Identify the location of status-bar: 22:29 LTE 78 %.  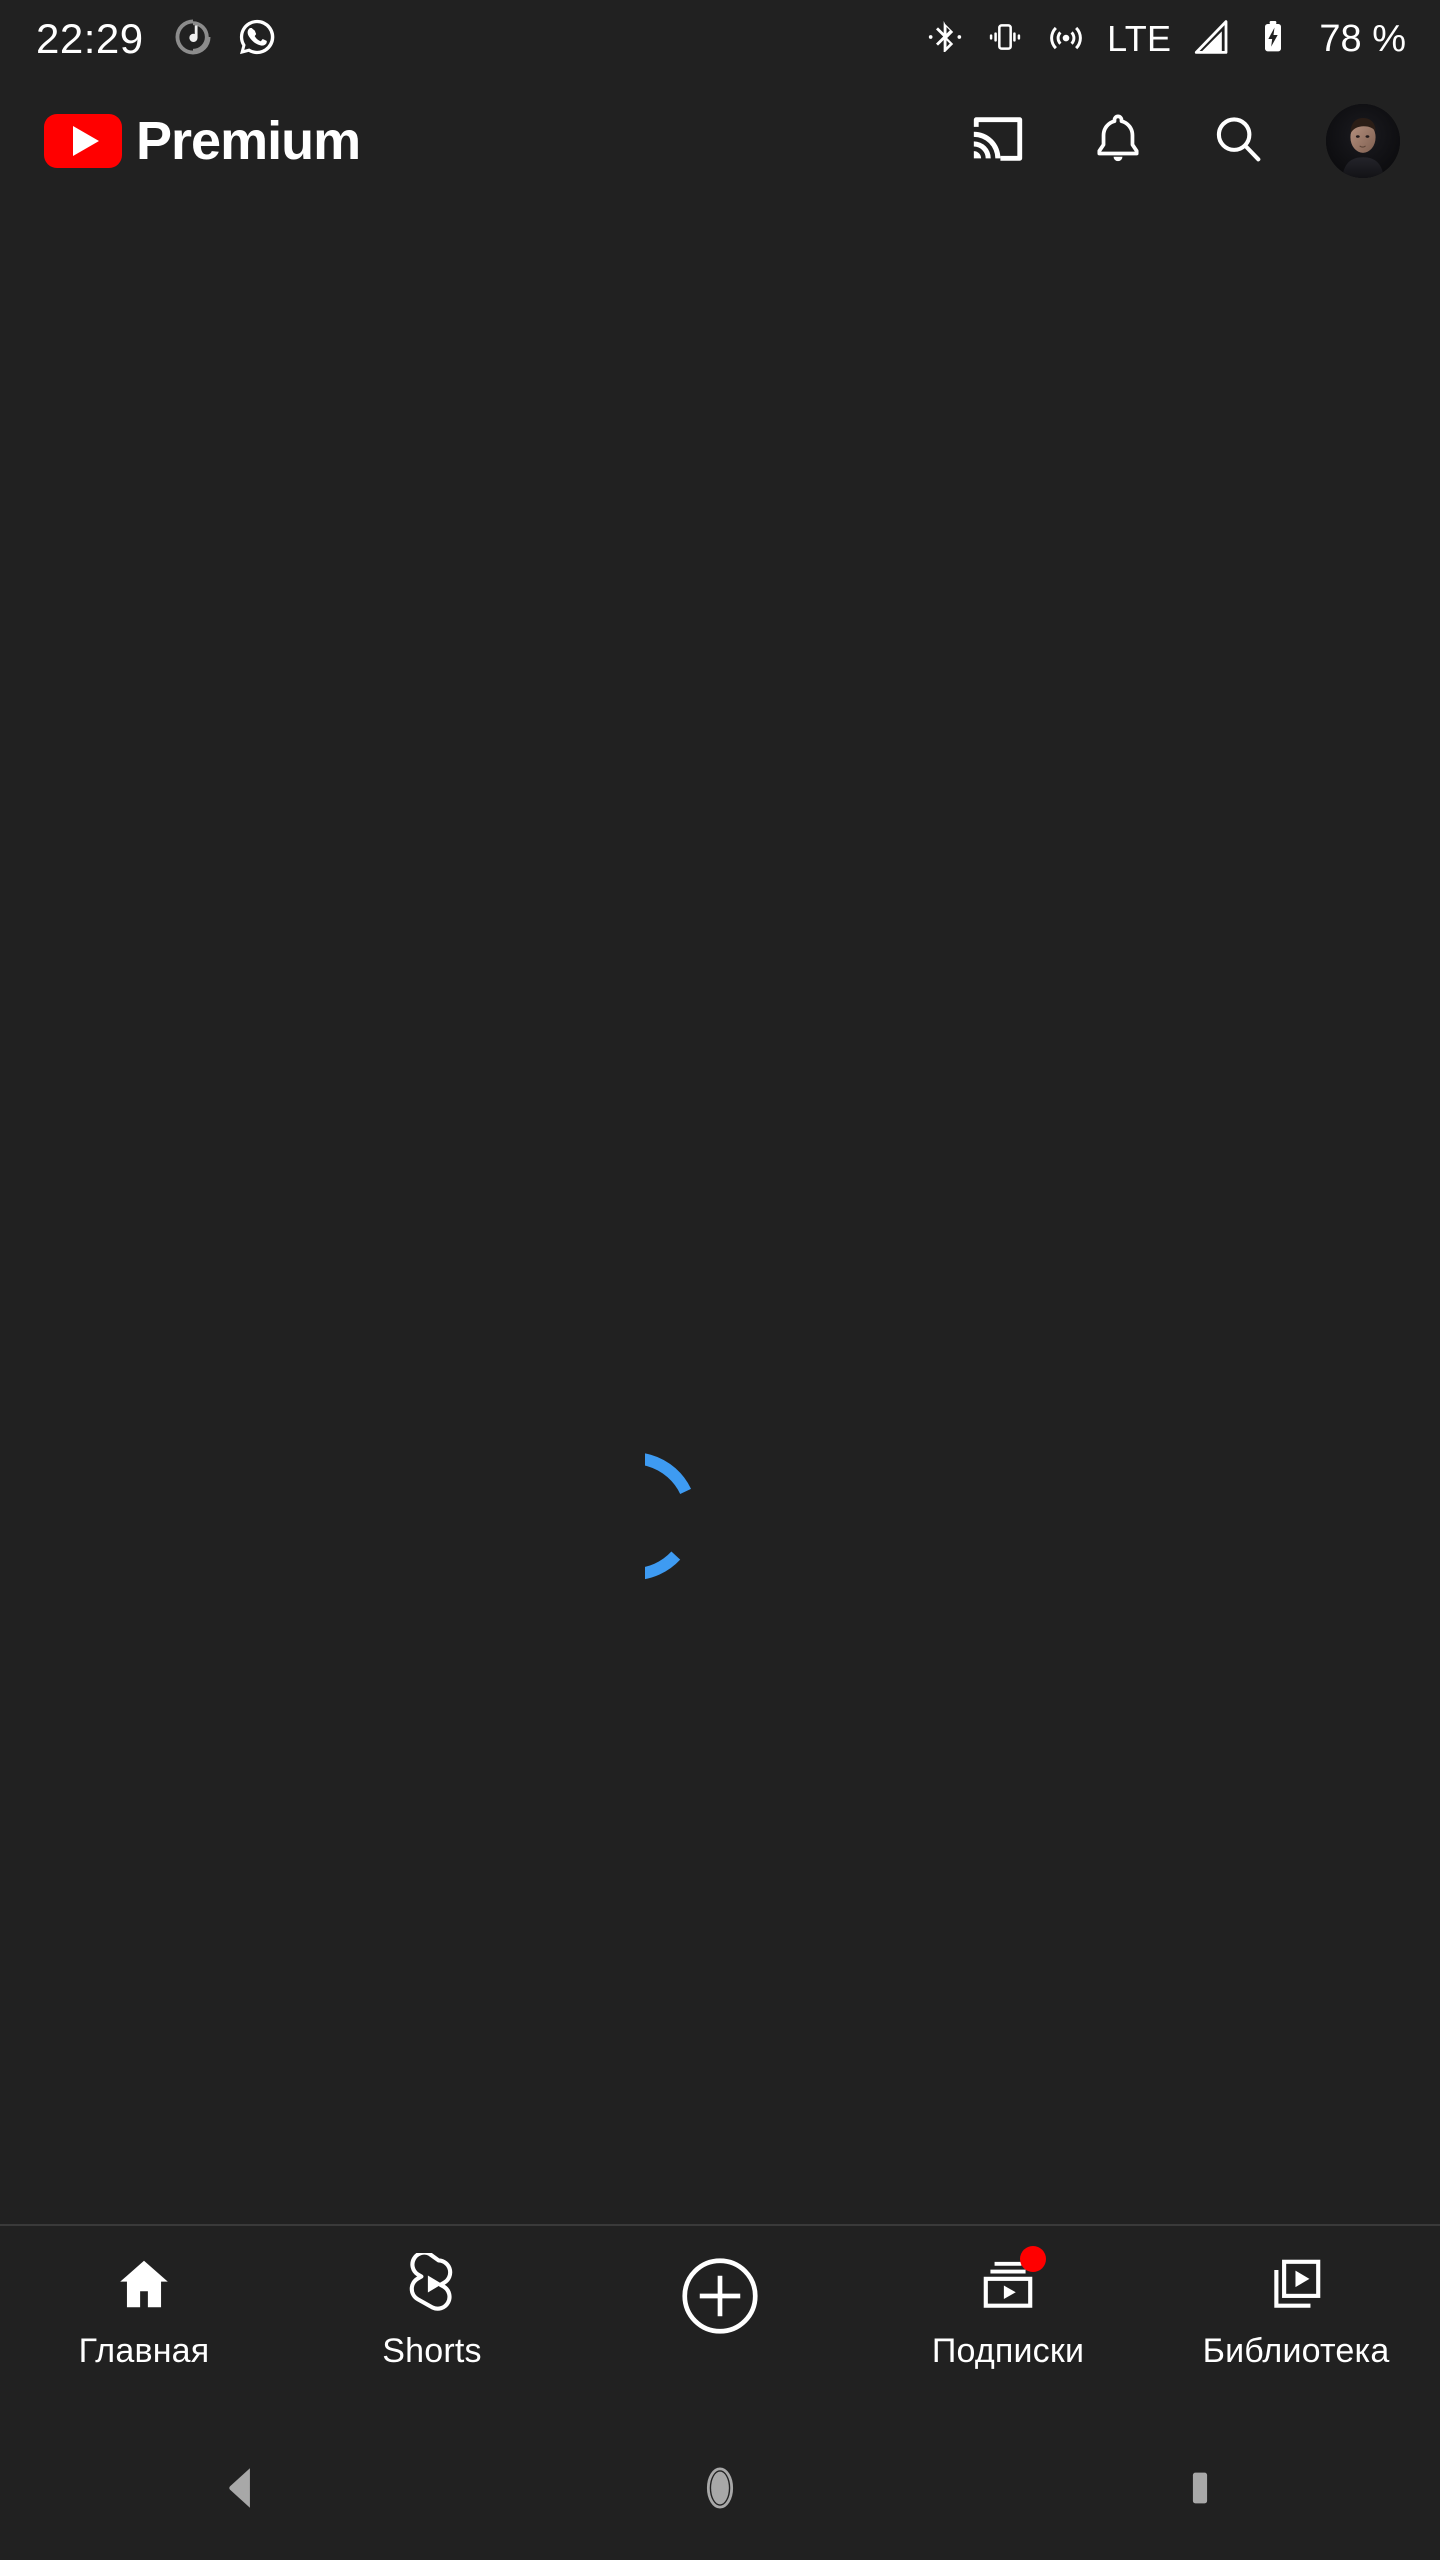
(720, 39).